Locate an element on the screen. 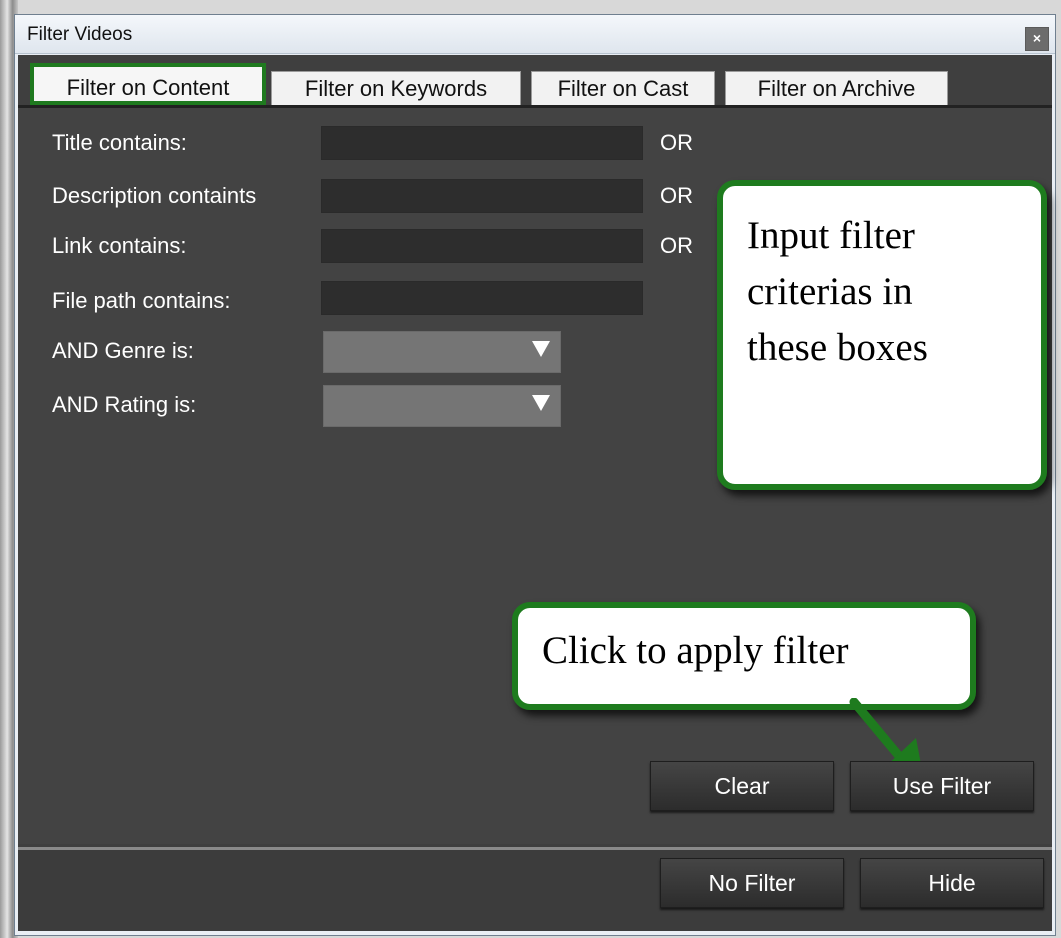 Image resolution: width=1061 pixels, height=938 pixels. clear-button: Clear is located at coordinates (742, 786).